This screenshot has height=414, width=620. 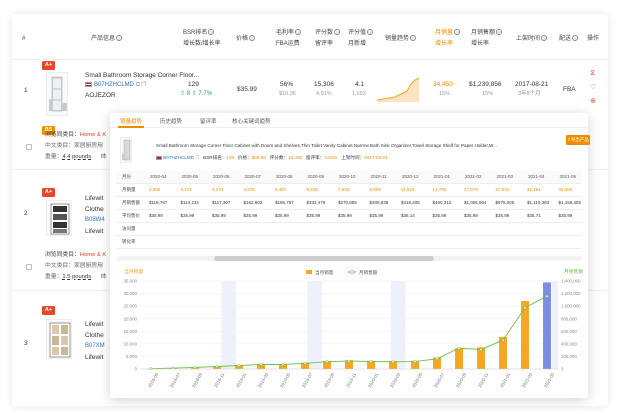 I want to click on table-cell: $460,312, so click(x=442, y=202).